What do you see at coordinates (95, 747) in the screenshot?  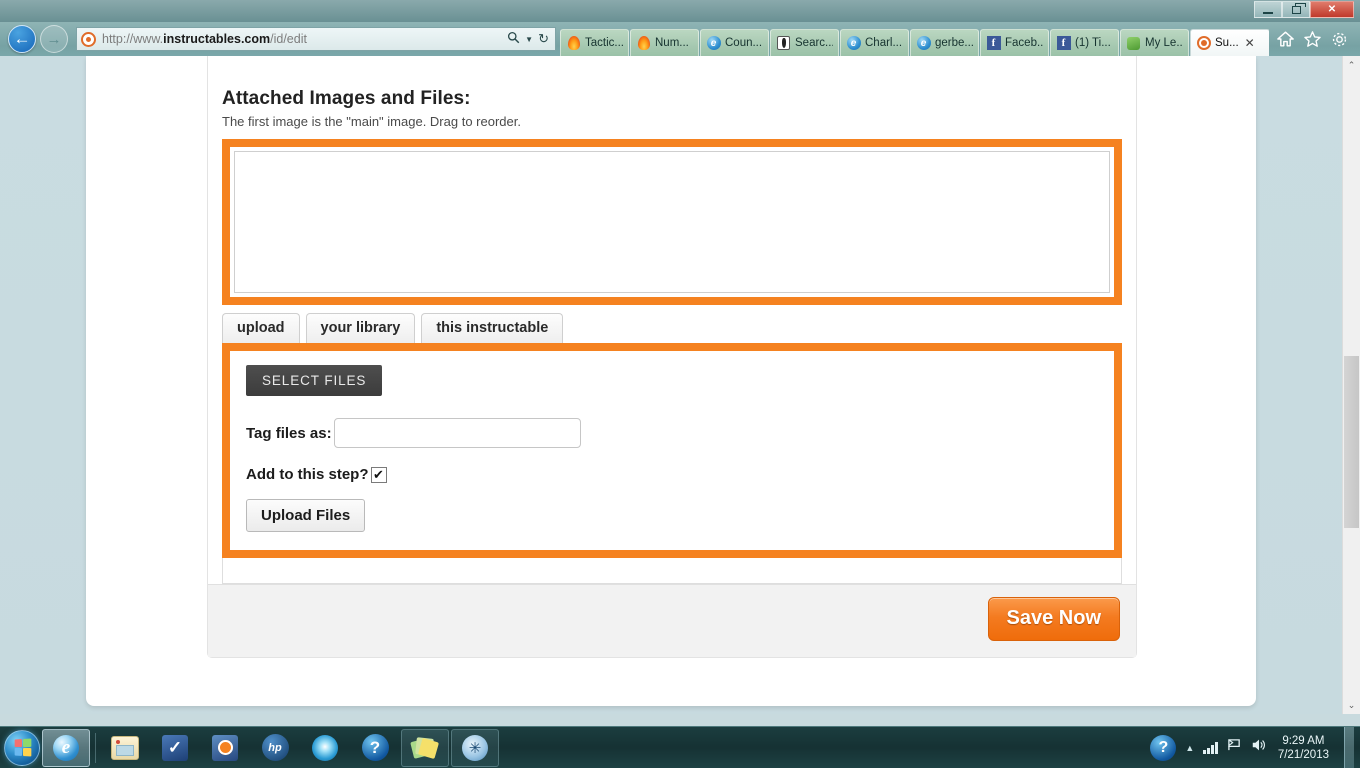 I see `taskbar-separator` at bounding box center [95, 747].